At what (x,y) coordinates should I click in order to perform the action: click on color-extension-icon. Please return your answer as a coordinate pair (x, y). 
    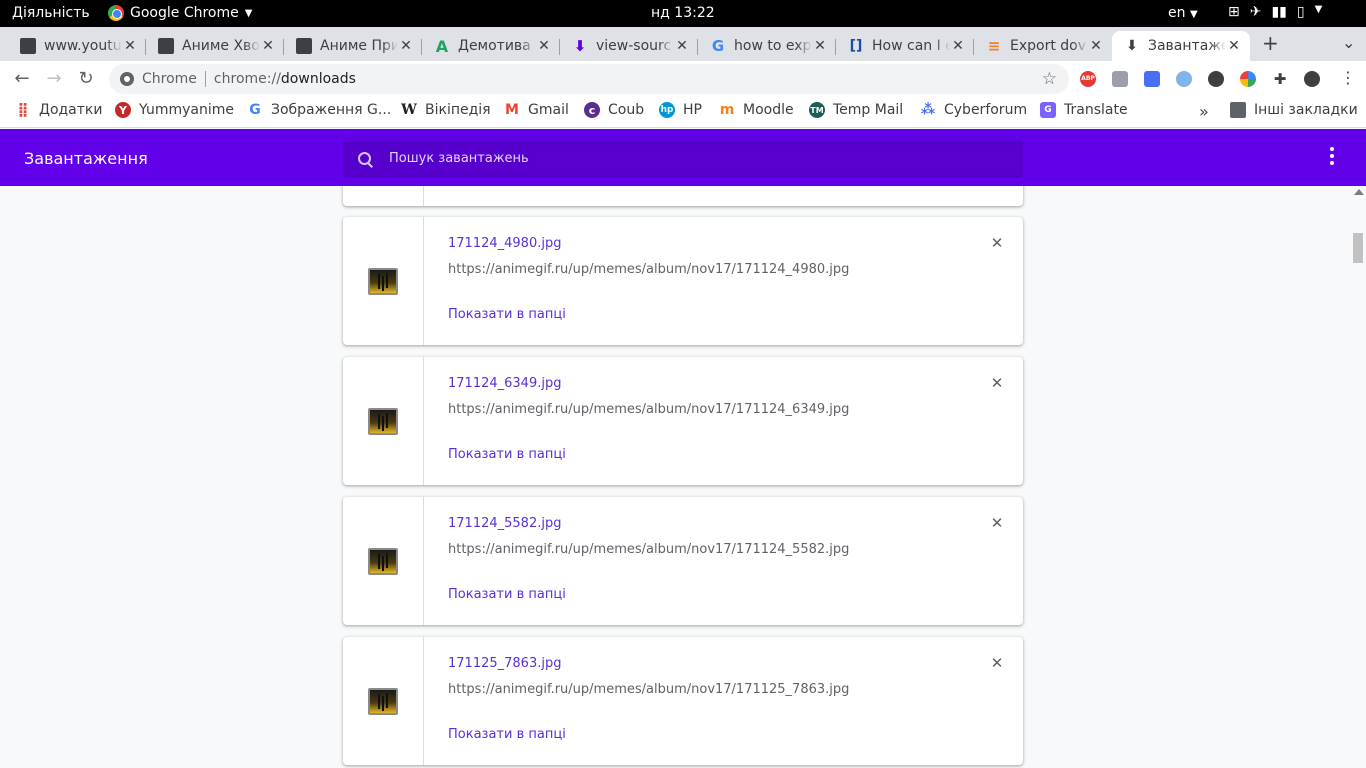
    Looking at the image, I should click on (1248, 79).